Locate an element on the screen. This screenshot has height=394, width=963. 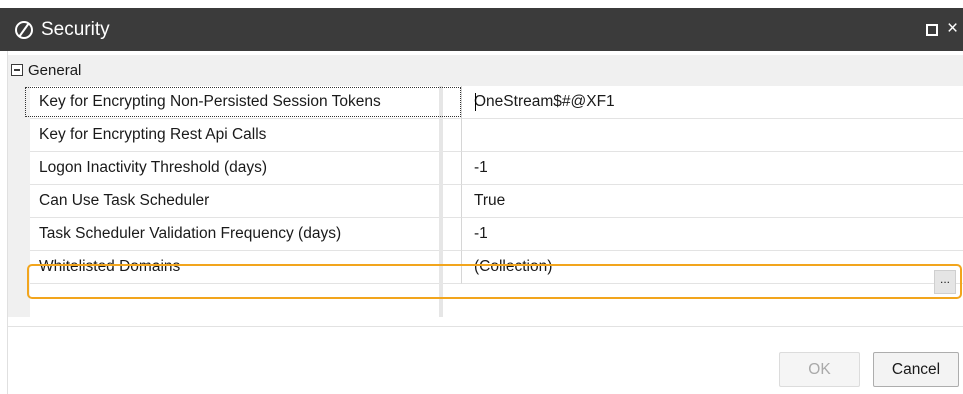
property-value-input: OneStream$#@XF1 is located at coordinates (712, 102).